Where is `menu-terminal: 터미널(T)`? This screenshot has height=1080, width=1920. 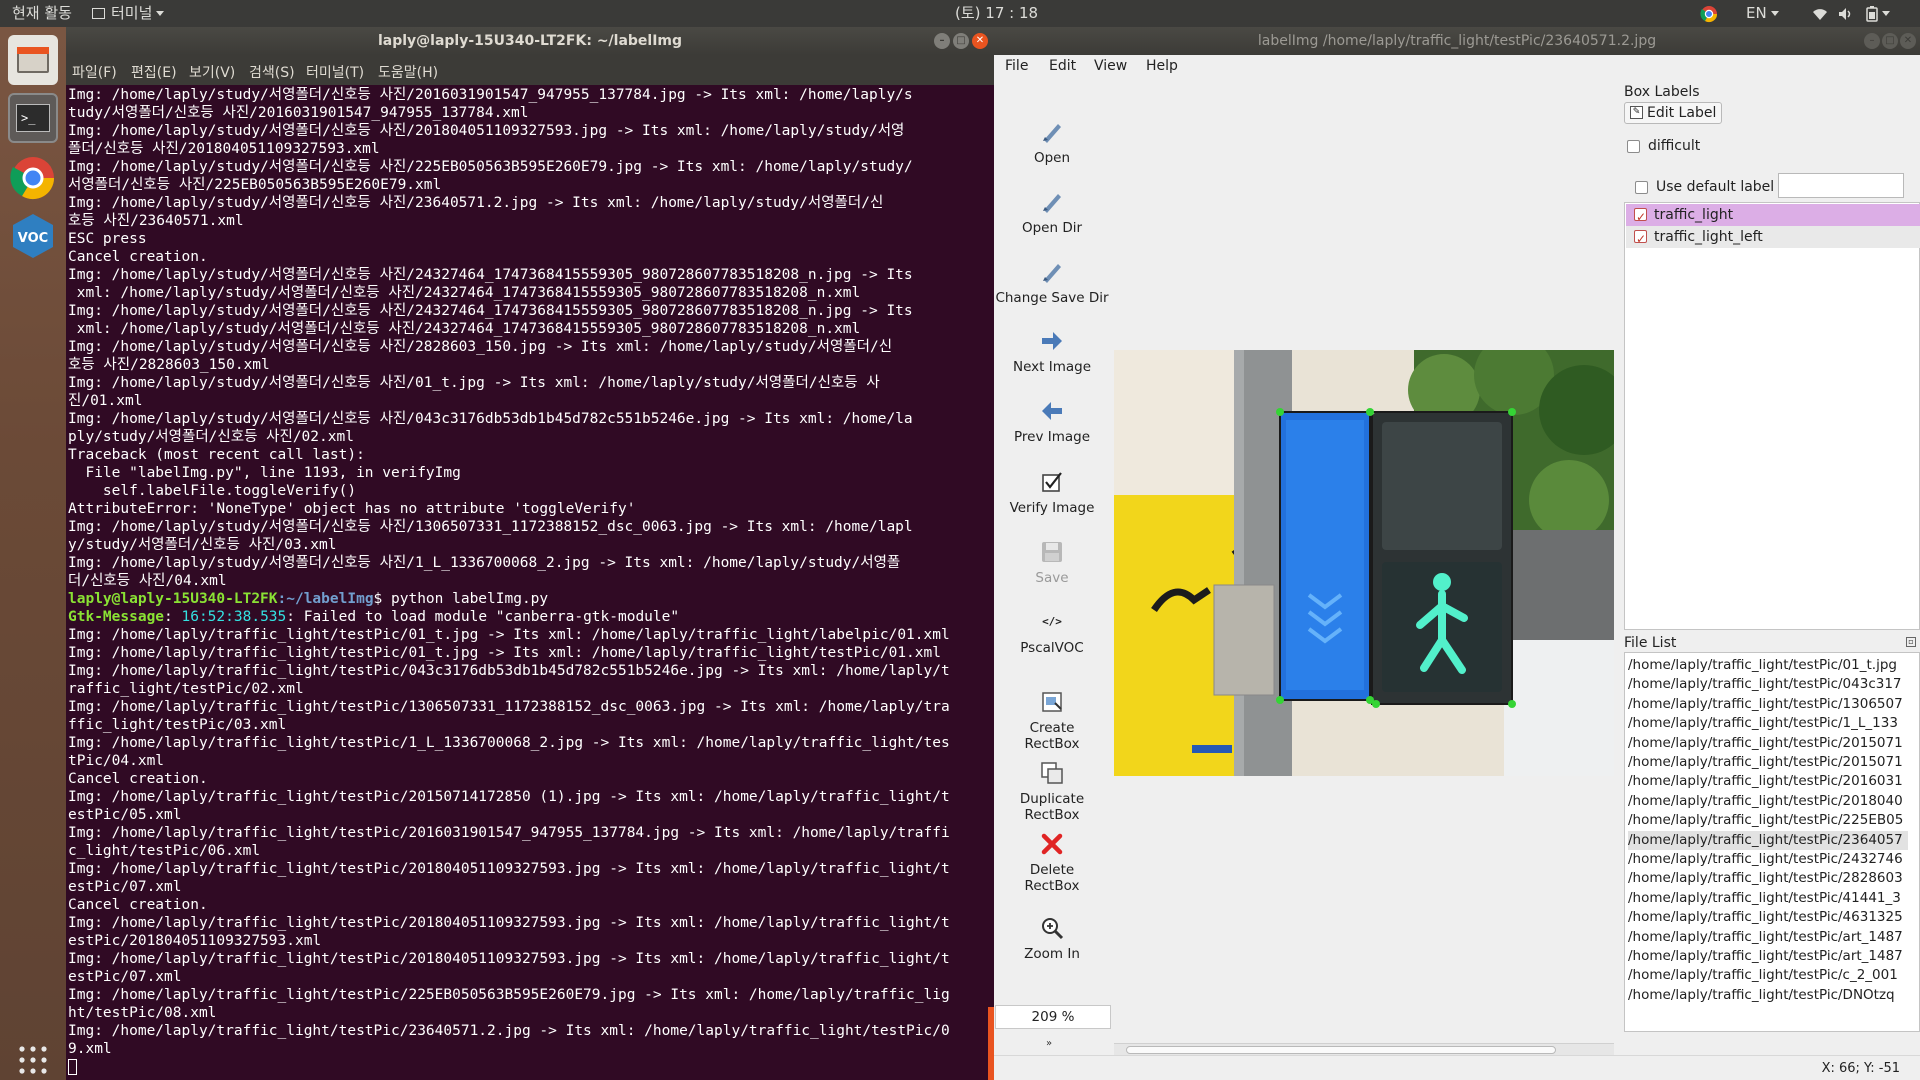
menu-terminal: 터미널(T) is located at coordinates (335, 72).